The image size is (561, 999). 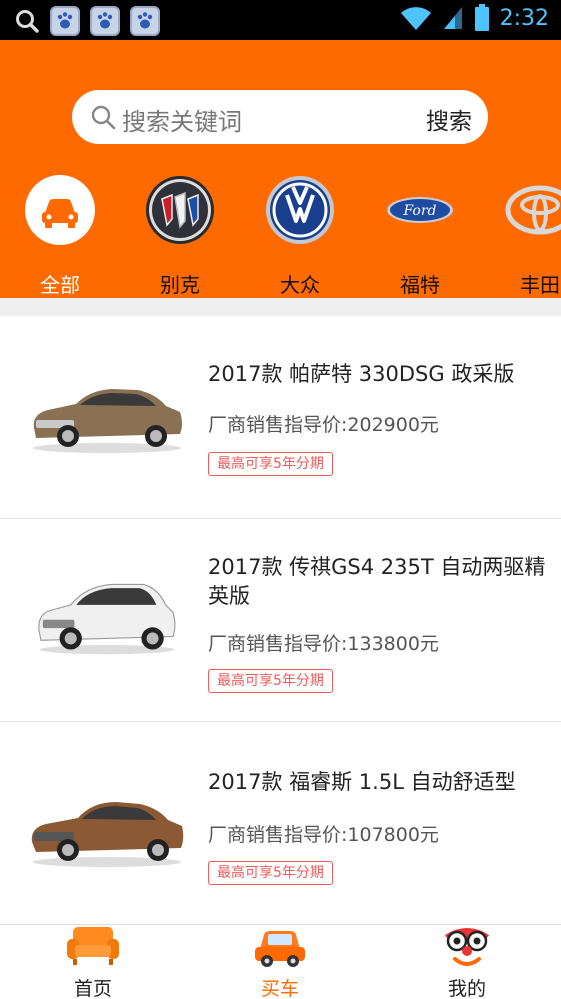 I want to click on nav-buy-car: 买车, so click(x=280, y=962).